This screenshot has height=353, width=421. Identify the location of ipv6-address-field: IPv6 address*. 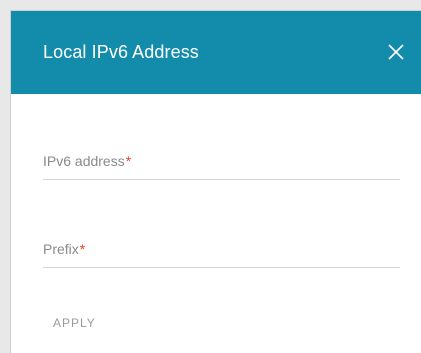
(223, 162).